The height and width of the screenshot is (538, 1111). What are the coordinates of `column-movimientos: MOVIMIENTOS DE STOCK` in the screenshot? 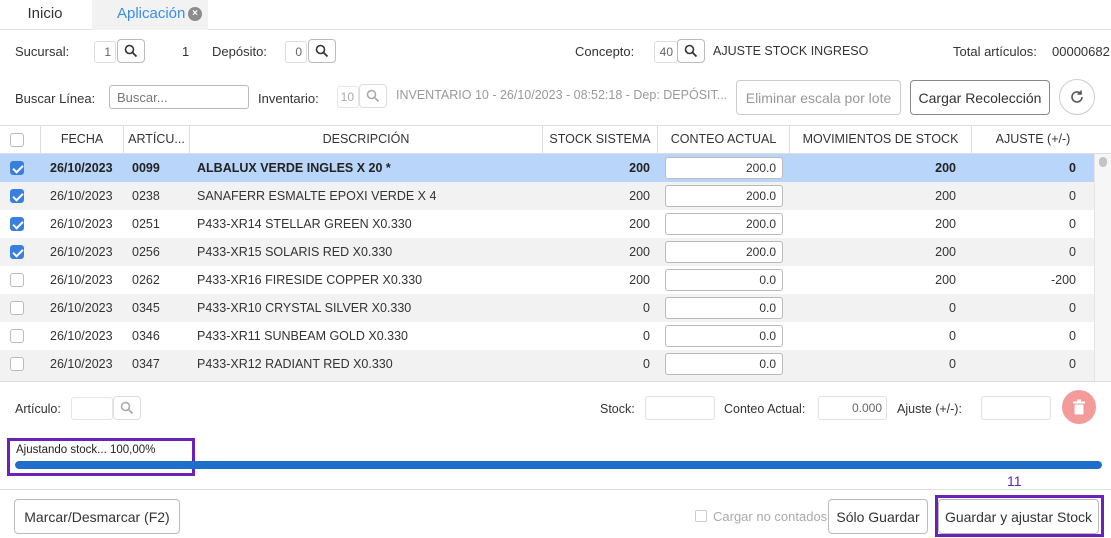 It's located at (881, 140).